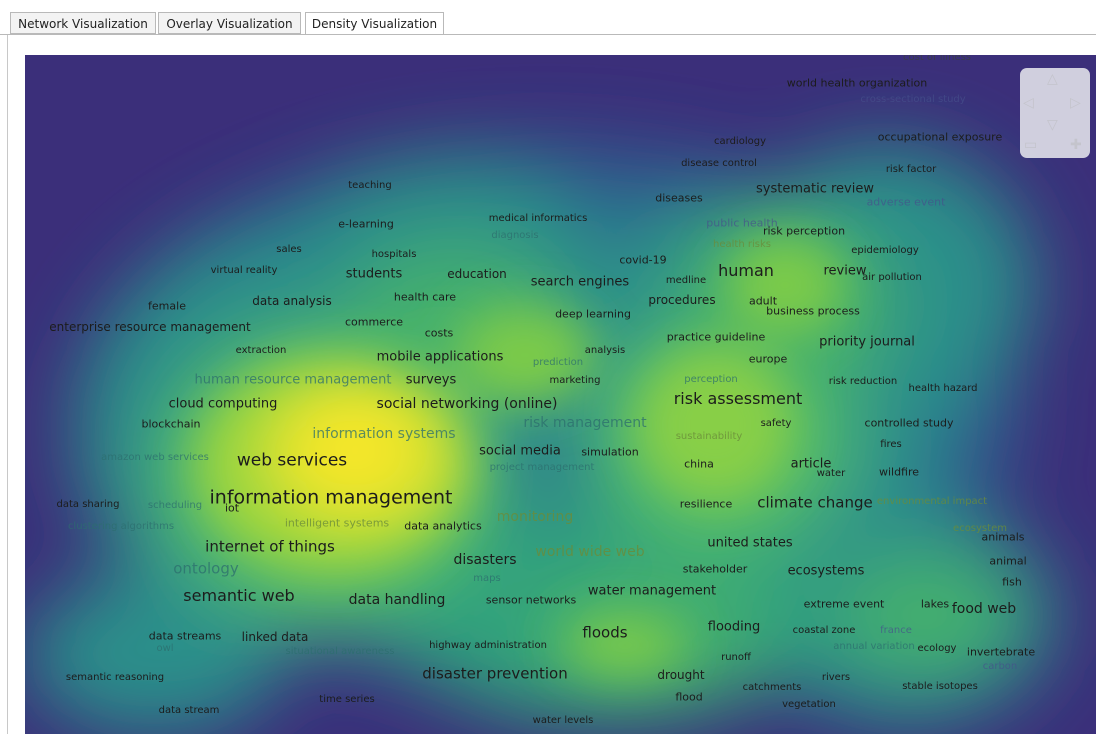 The image size is (1096, 734). What do you see at coordinates (244, 271) in the screenshot?
I see `term-label: virtual reality` at bounding box center [244, 271].